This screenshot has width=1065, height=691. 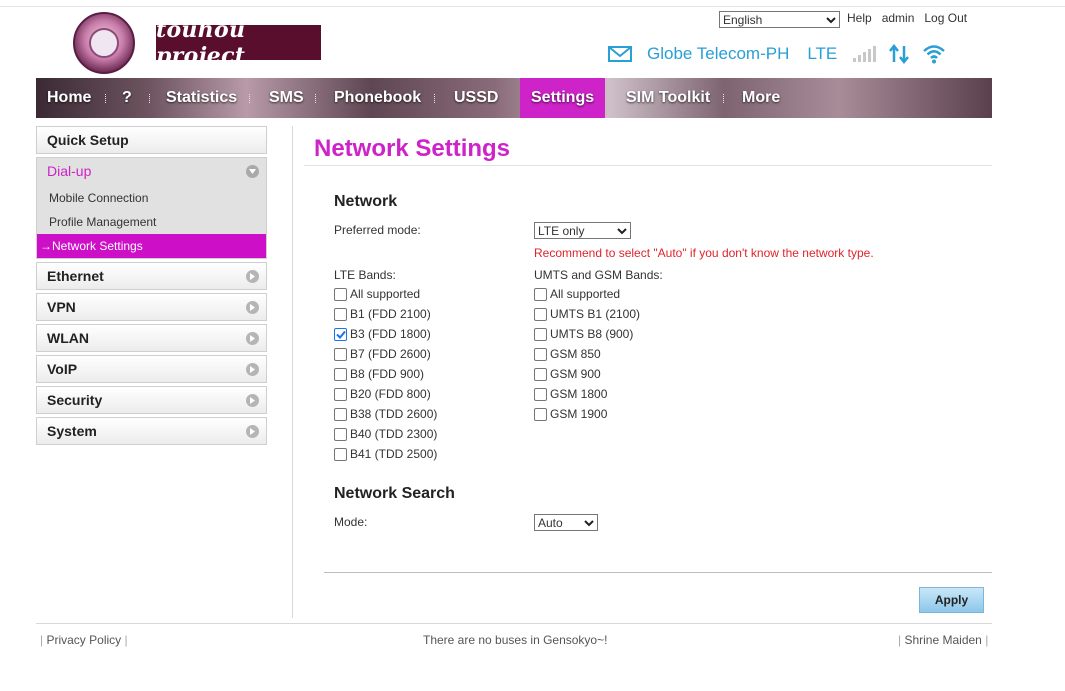 What do you see at coordinates (390, 394) in the screenshot?
I see `checkbox-label: B20 (FDD 800)` at bounding box center [390, 394].